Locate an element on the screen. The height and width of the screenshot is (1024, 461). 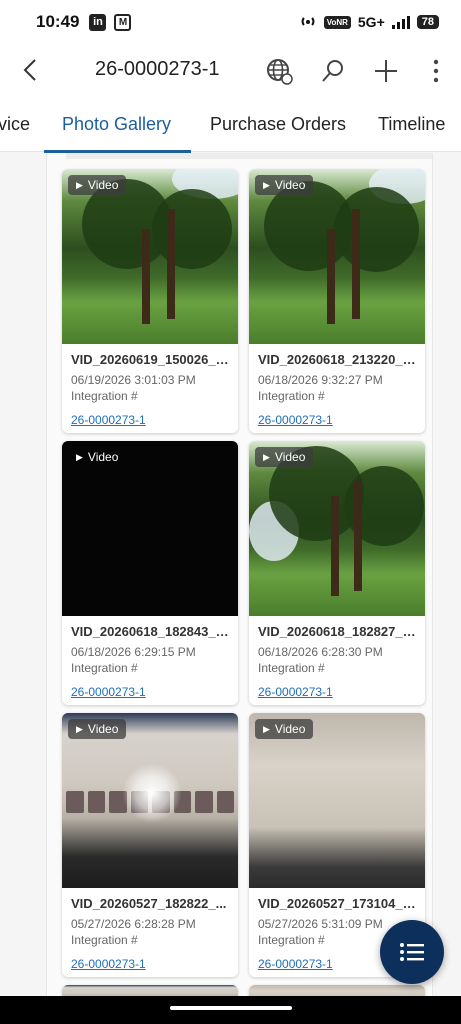
tab-purchase-orders: Purchase Orders is located at coordinates (278, 124).